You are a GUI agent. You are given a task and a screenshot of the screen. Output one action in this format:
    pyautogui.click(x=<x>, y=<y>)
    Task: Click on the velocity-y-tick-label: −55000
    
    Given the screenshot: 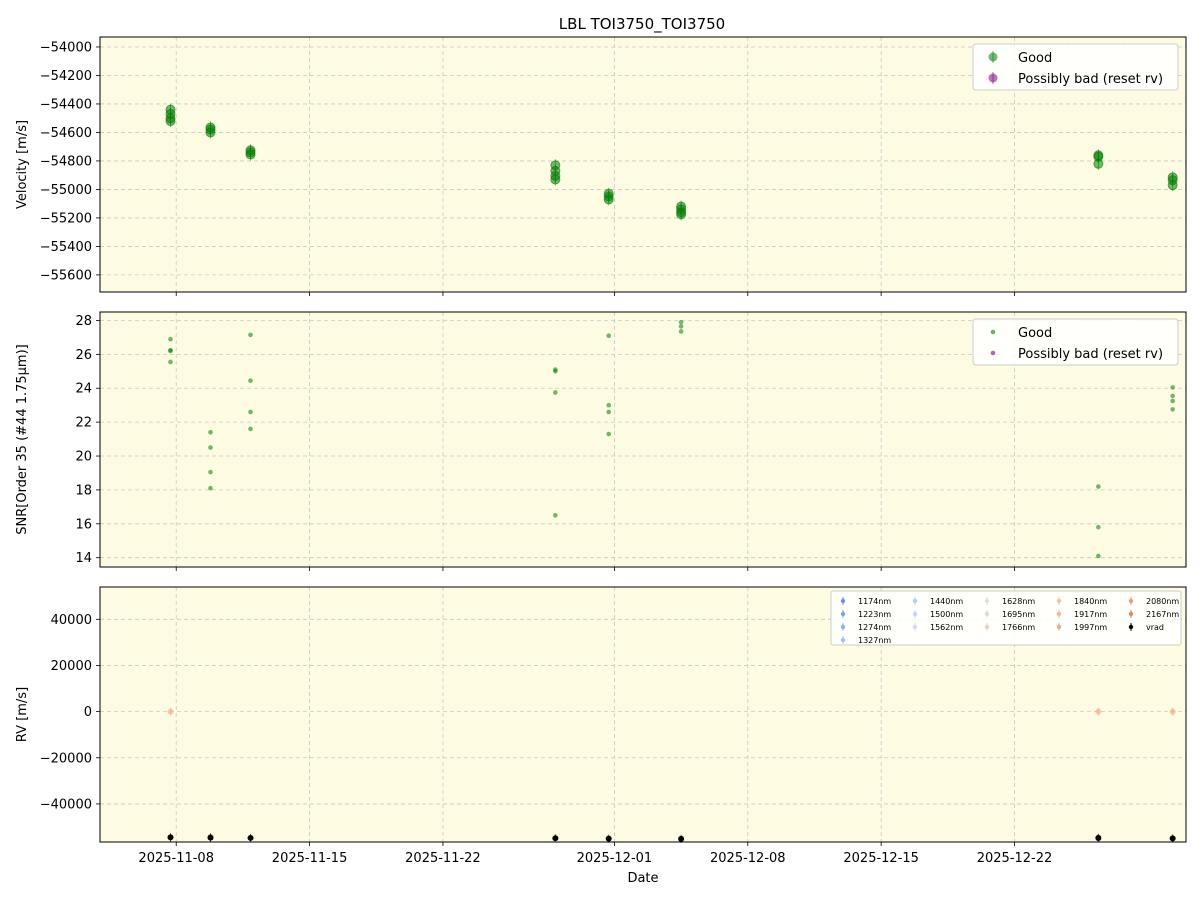 What is the action you would take?
    pyautogui.click(x=66, y=190)
    